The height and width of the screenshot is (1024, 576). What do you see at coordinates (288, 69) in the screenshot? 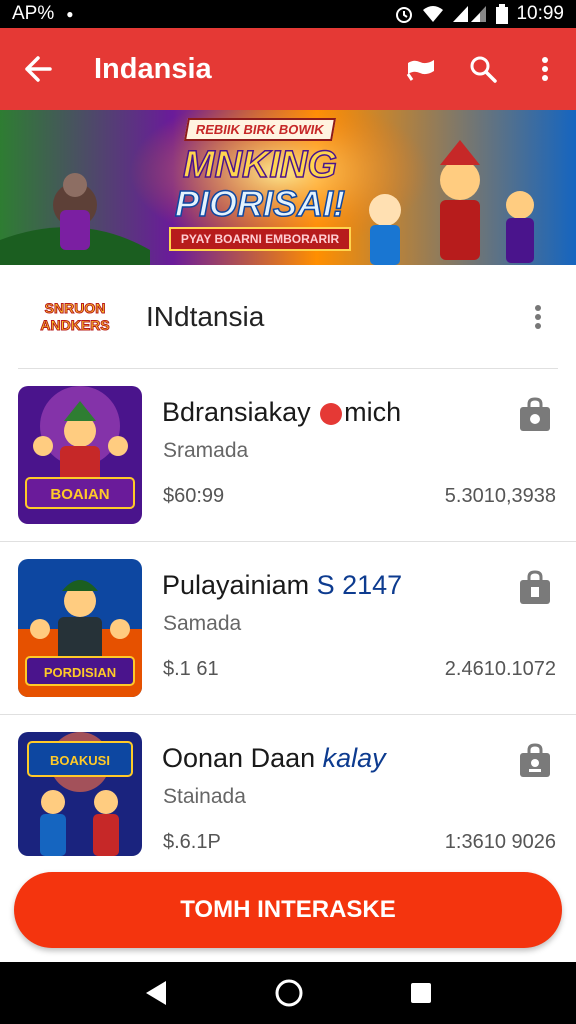
I see `app-bar: Indansia` at bounding box center [288, 69].